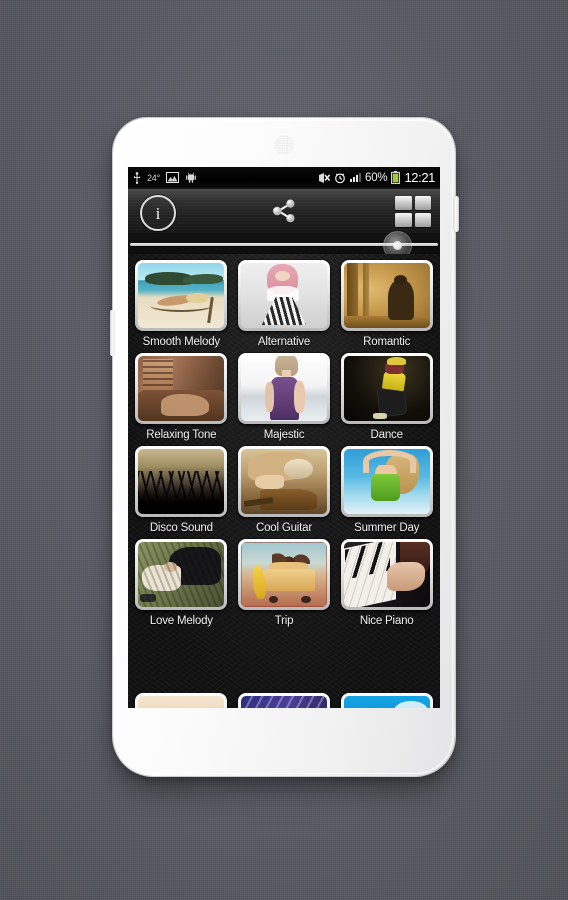 The height and width of the screenshot is (900, 568). What do you see at coordinates (284, 435) in the screenshot?
I see `list-item-label: Majestic` at bounding box center [284, 435].